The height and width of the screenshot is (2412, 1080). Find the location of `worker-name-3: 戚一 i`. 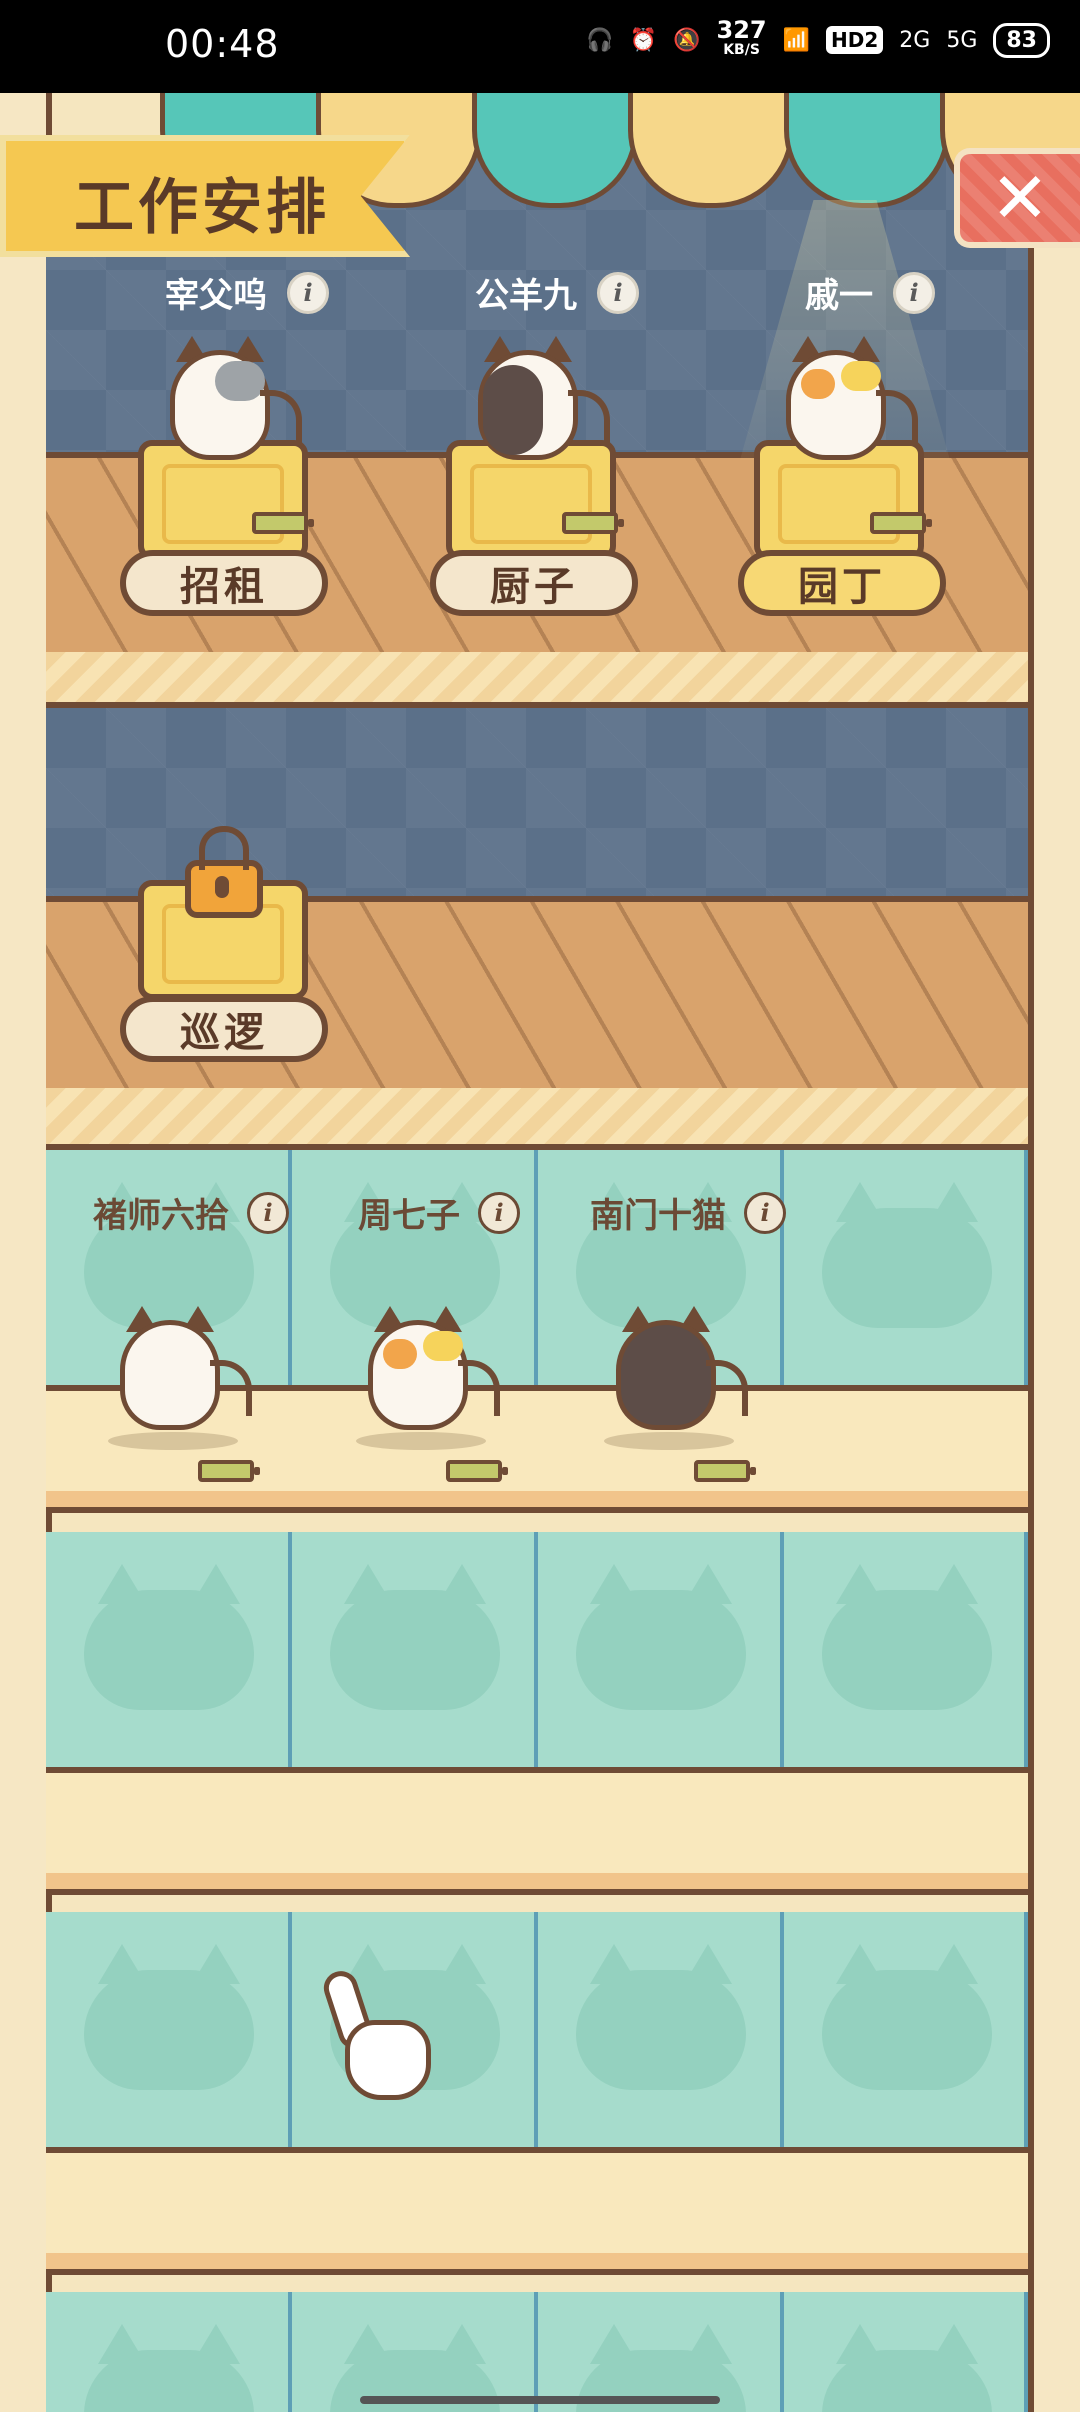

worker-name-3: 戚一 i is located at coordinates (870, 292).